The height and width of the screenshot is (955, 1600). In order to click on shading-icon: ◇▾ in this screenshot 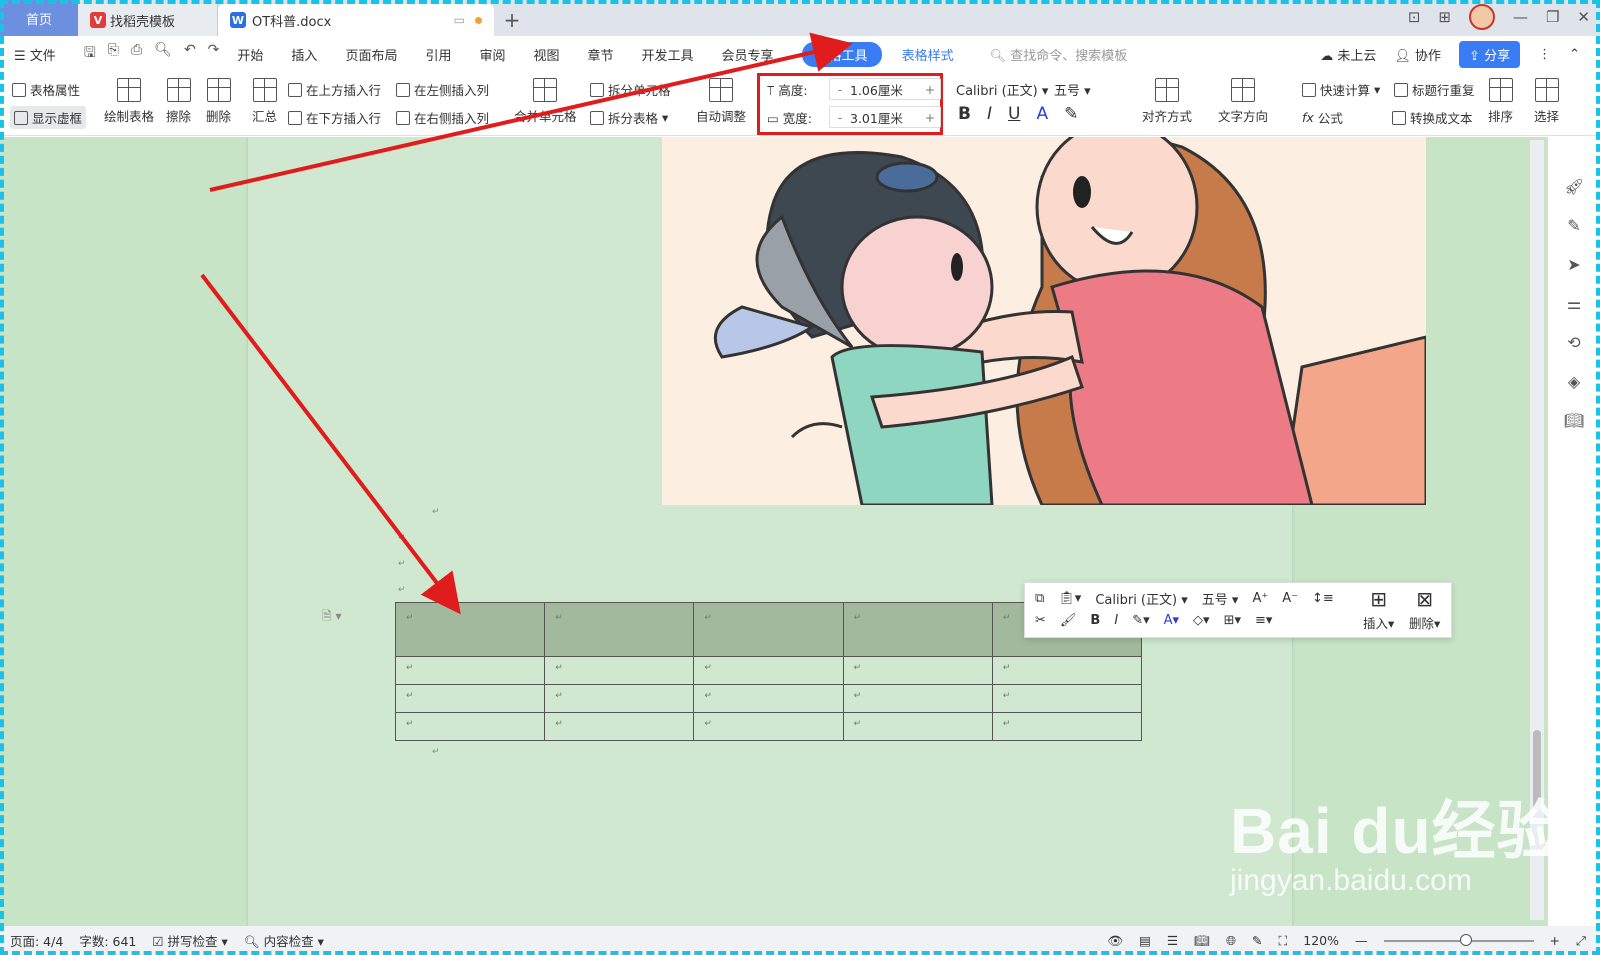, I will do `click(1201, 620)`.